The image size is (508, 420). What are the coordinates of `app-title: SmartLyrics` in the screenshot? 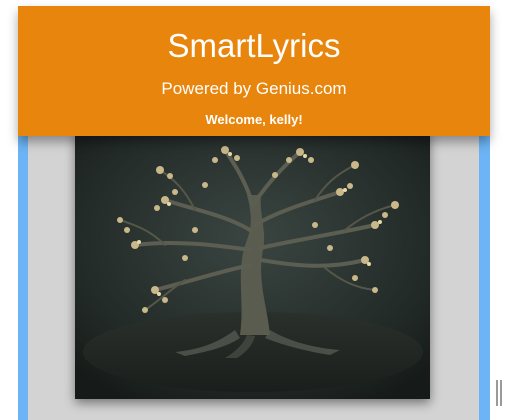 It's located at (254, 45).